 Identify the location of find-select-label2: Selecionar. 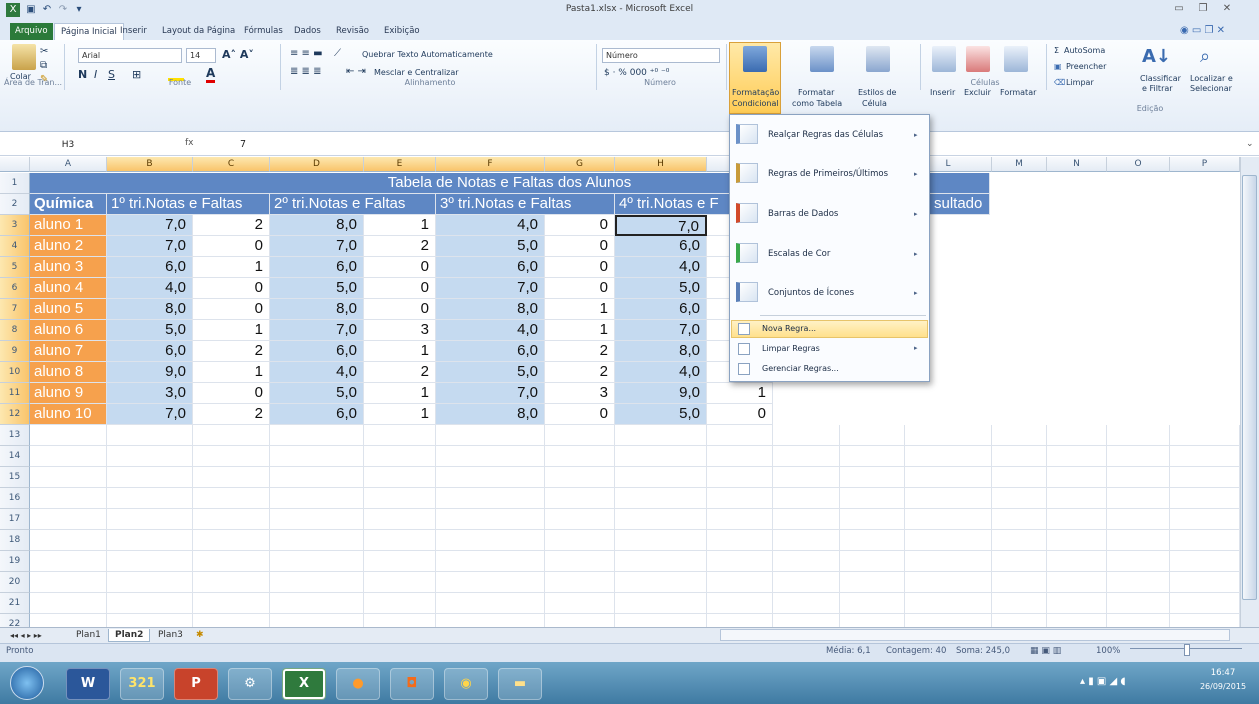
(1211, 88).